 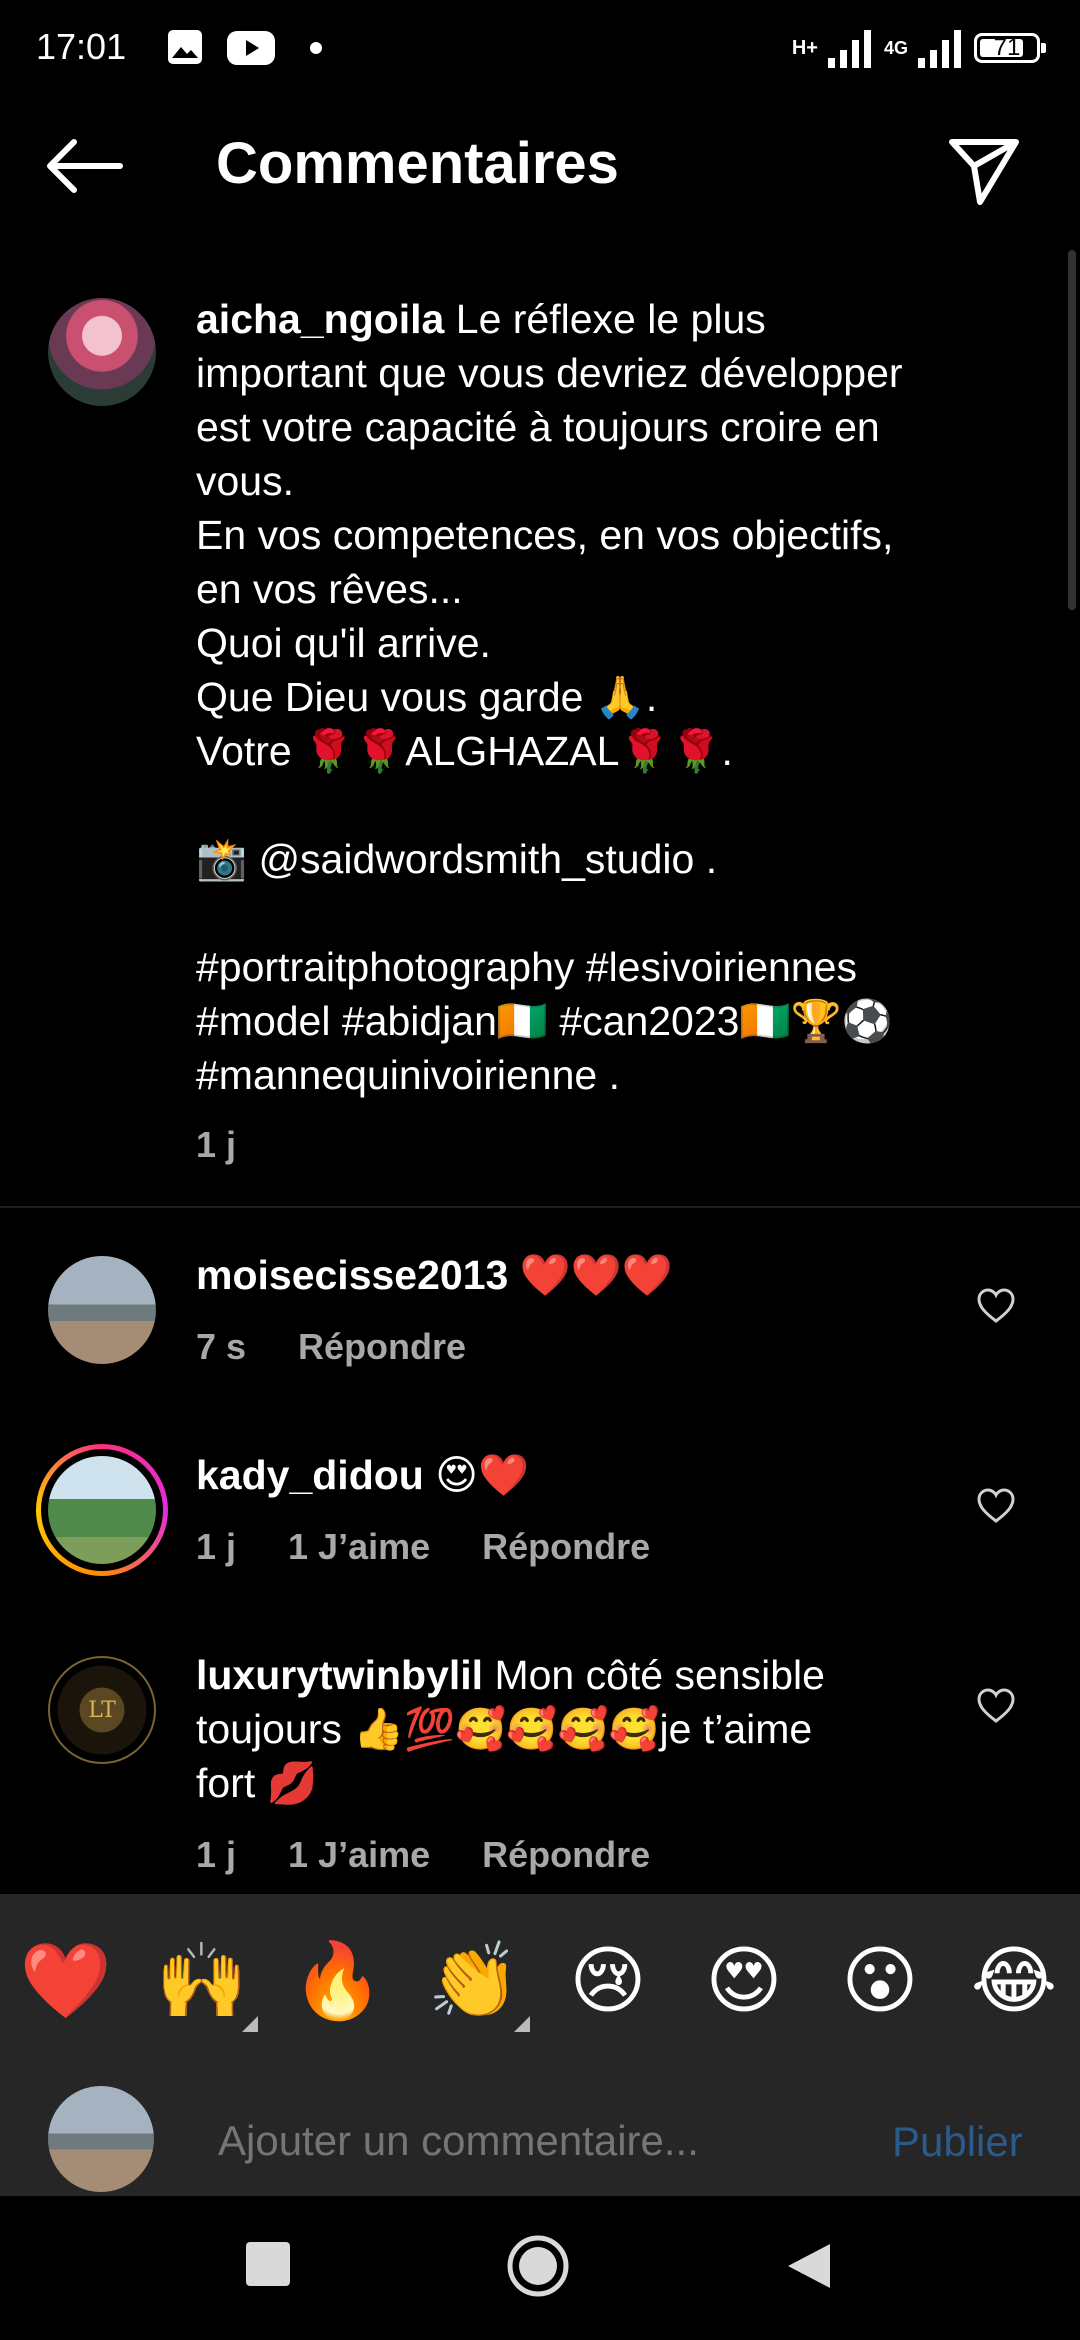 I want to click on header: Commentaires, so click(x=540, y=166).